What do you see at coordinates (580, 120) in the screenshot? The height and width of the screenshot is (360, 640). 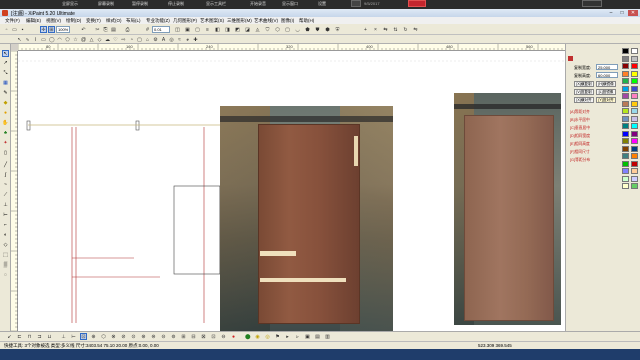 I see `align-option: [B]水平居中` at bounding box center [580, 120].